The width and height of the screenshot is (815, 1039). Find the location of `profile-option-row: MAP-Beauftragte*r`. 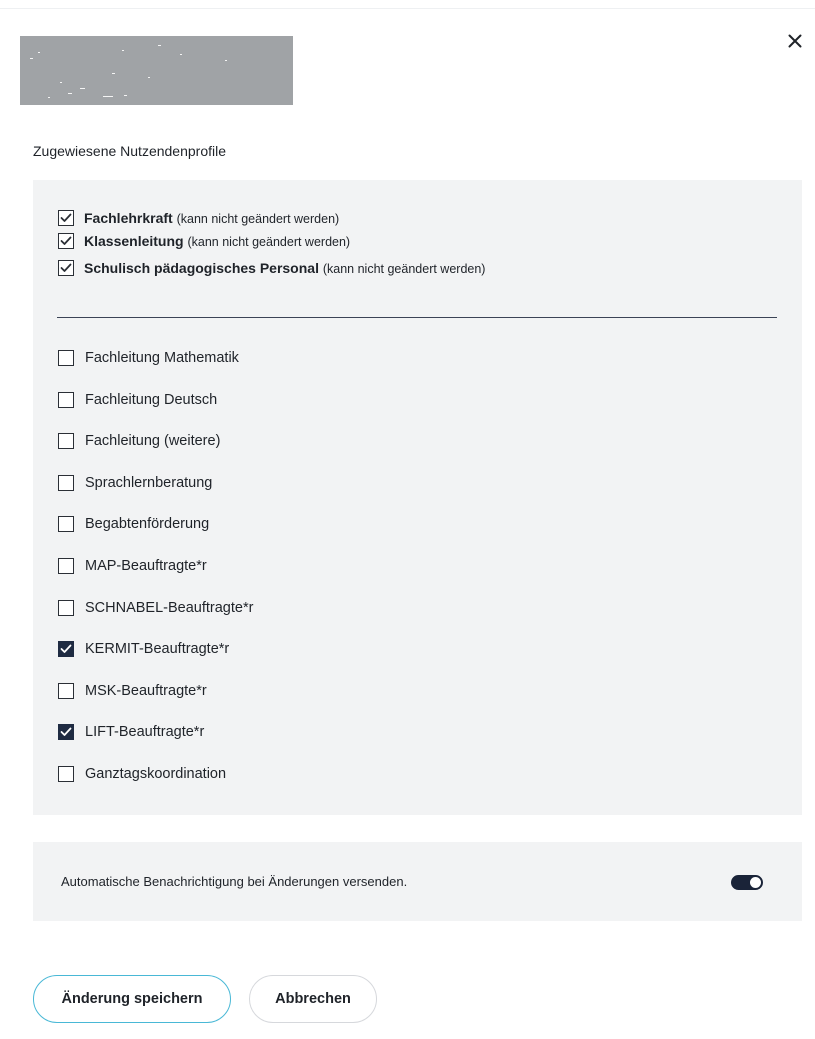

profile-option-row: MAP-Beauftragte*r is located at coordinates (132, 566).